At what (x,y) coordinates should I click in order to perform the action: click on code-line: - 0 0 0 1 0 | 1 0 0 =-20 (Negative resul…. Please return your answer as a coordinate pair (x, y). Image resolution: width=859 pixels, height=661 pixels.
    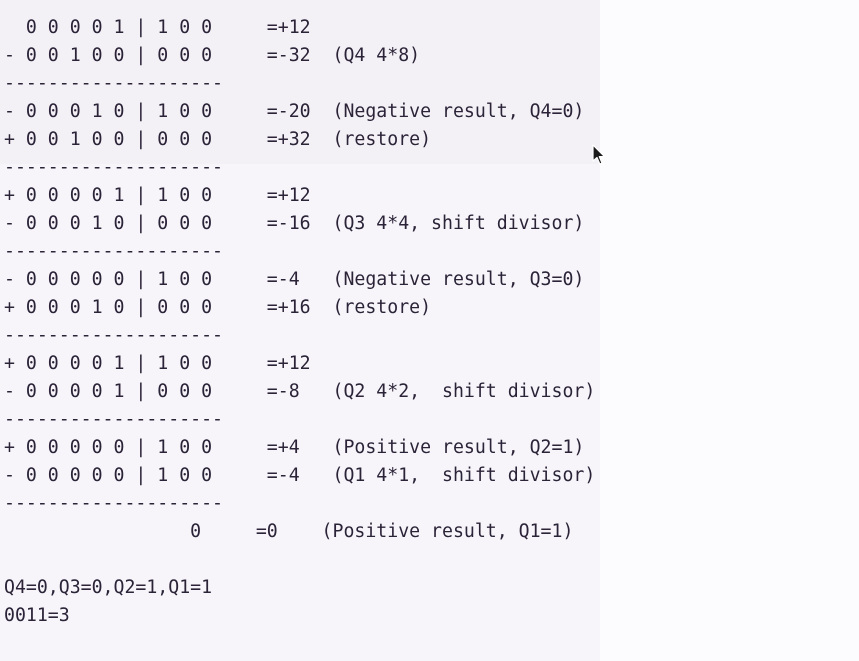
    Looking at the image, I should click on (294, 111).